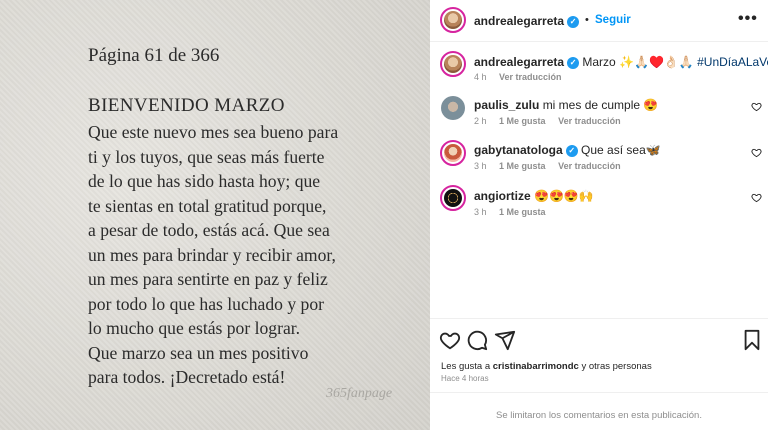  I want to click on likes-prefix: Les gusta a, so click(466, 366).